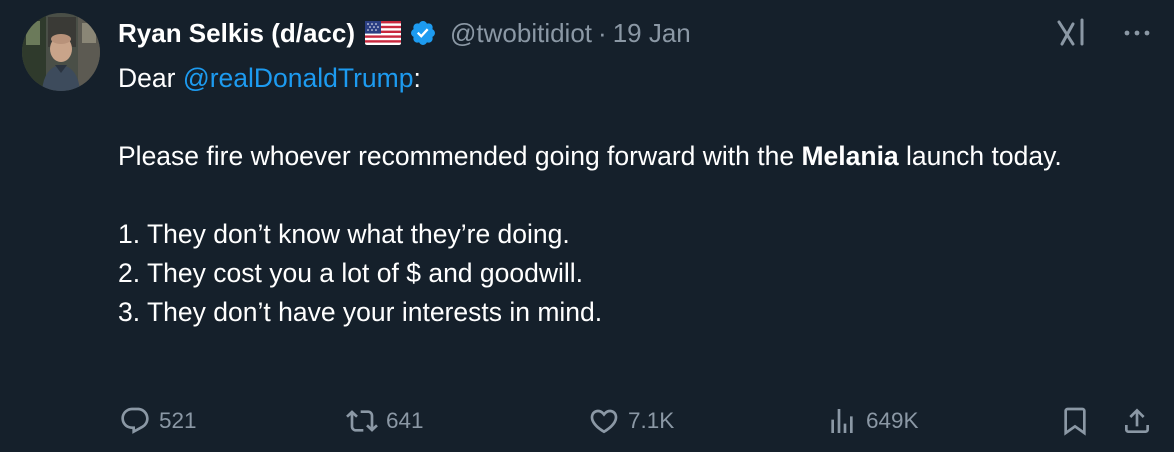 Image resolution: width=1174 pixels, height=452 pixels. What do you see at coordinates (652, 33) in the screenshot?
I see `tweet-date: 19 Jan` at bounding box center [652, 33].